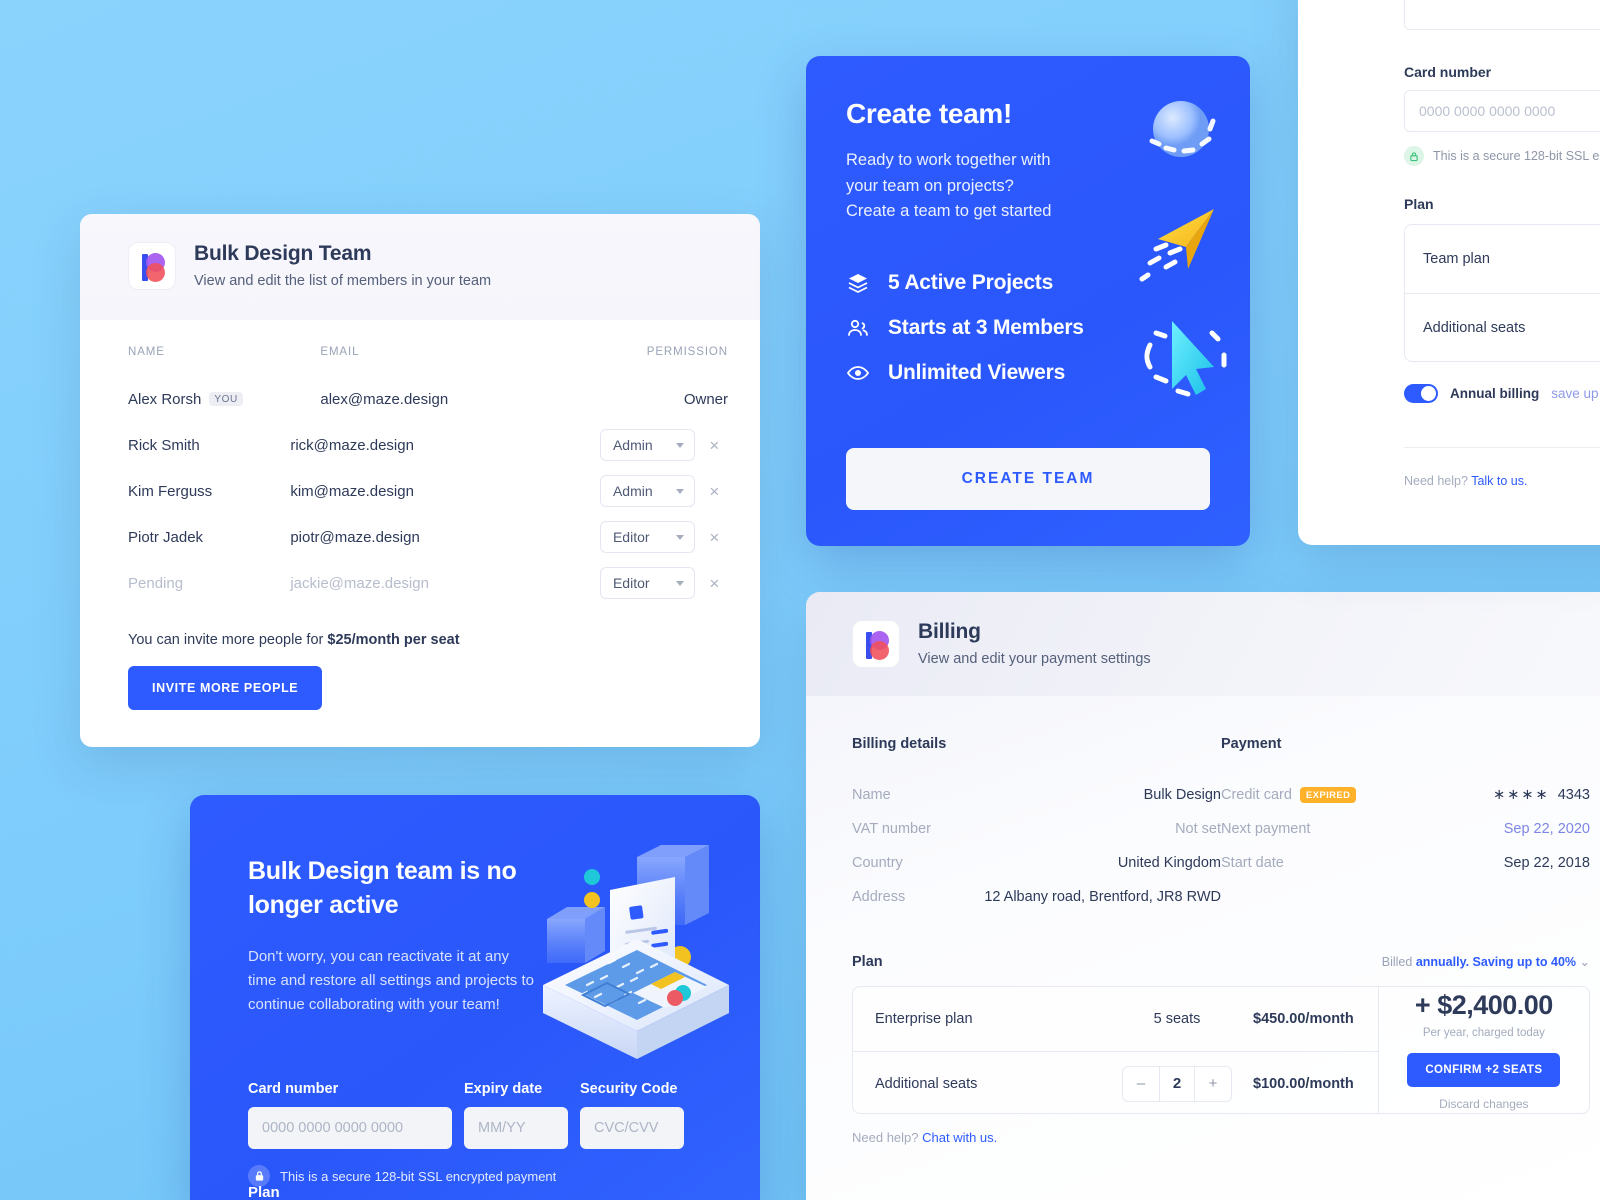 The height and width of the screenshot is (1200, 1600). What do you see at coordinates (959, 1137) in the screenshot?
I see `chat-with-us-link: Chat with us.` at bounding box center [959, 1137].